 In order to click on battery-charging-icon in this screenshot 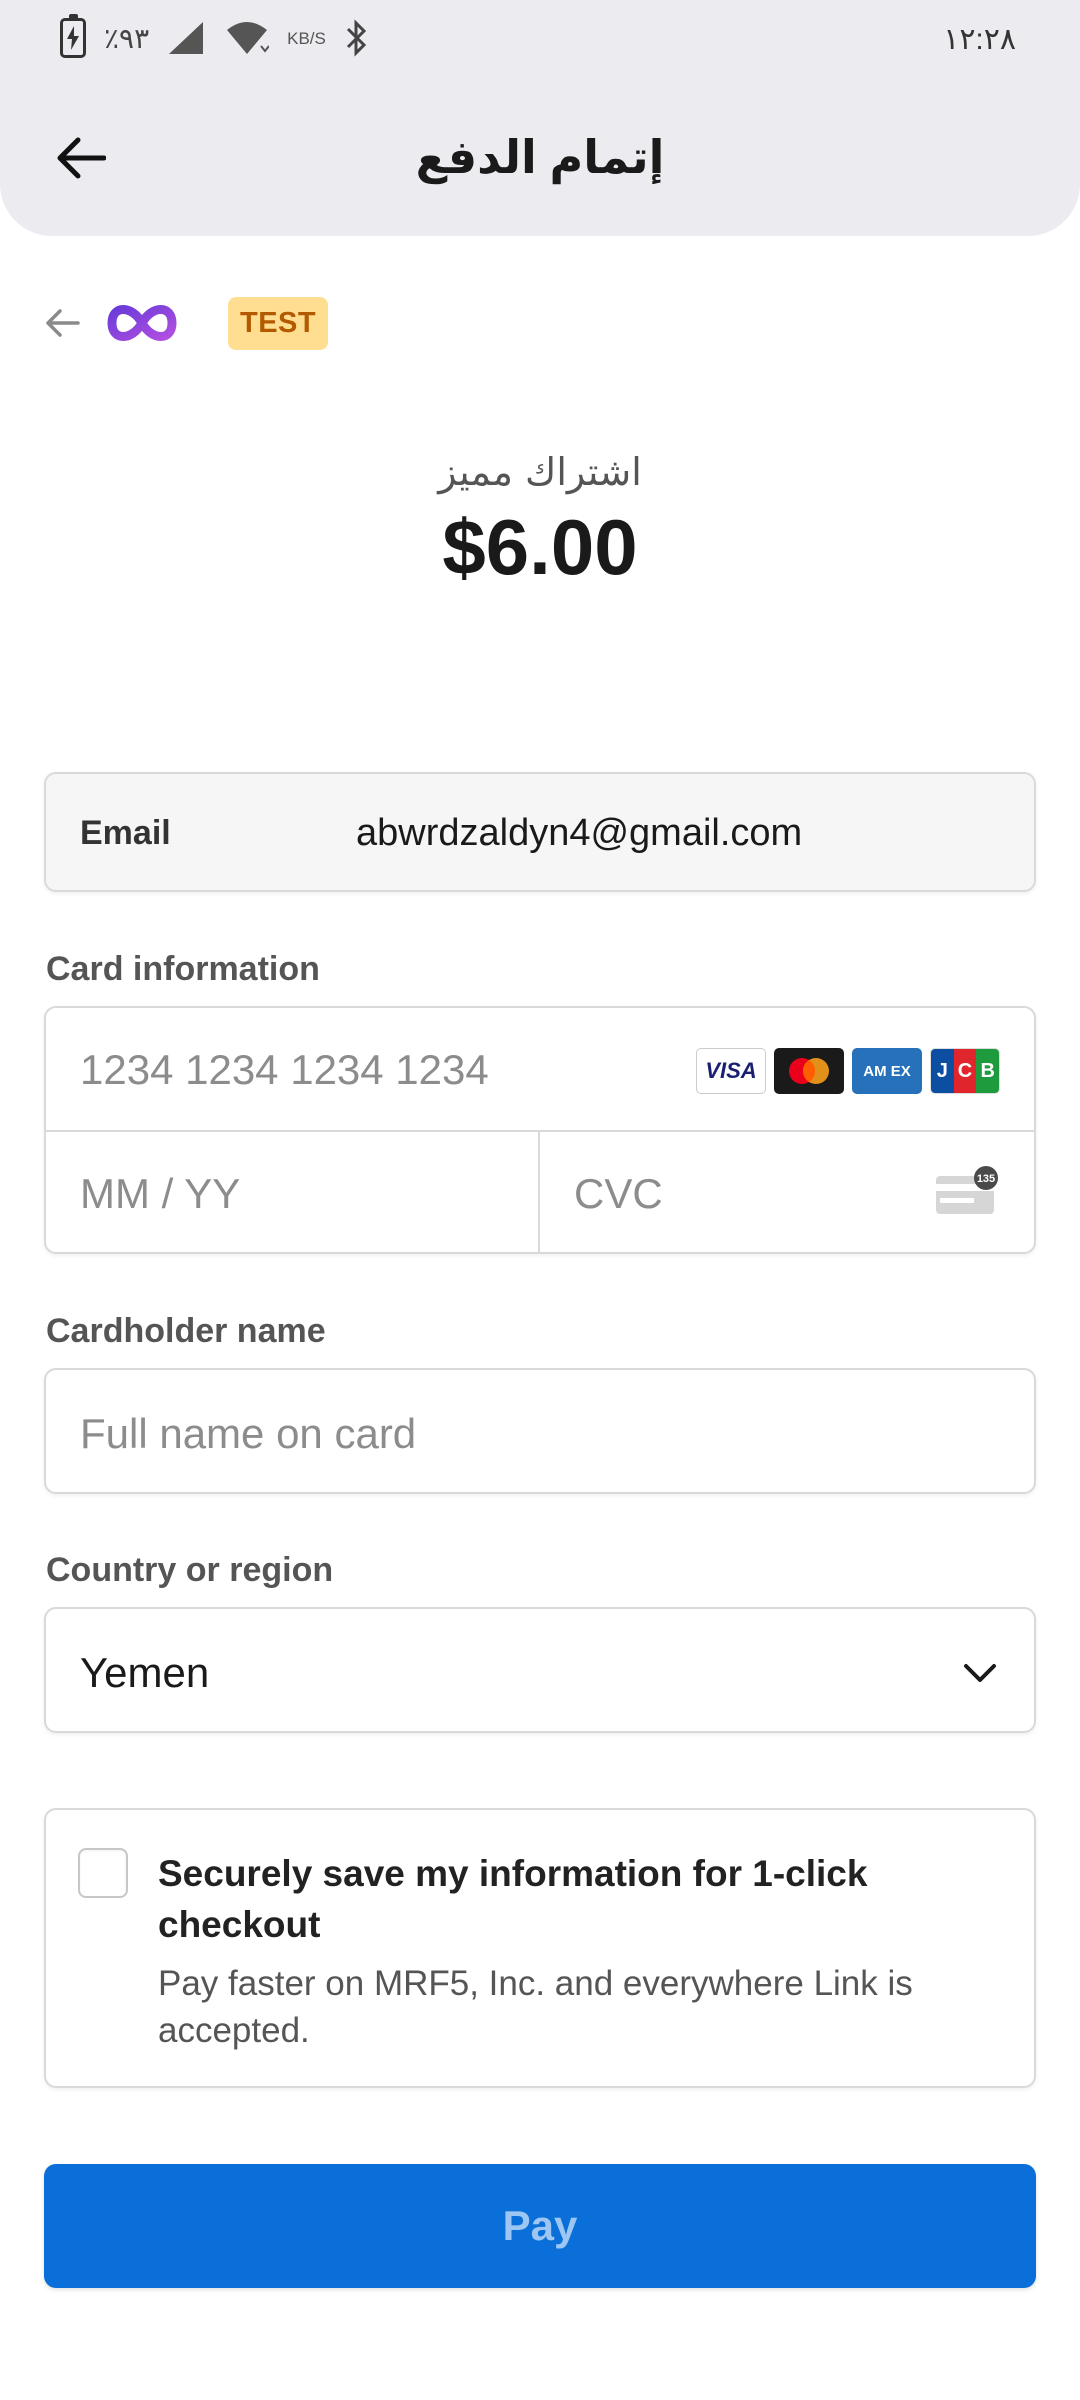, I will do `click(73, 36)`.